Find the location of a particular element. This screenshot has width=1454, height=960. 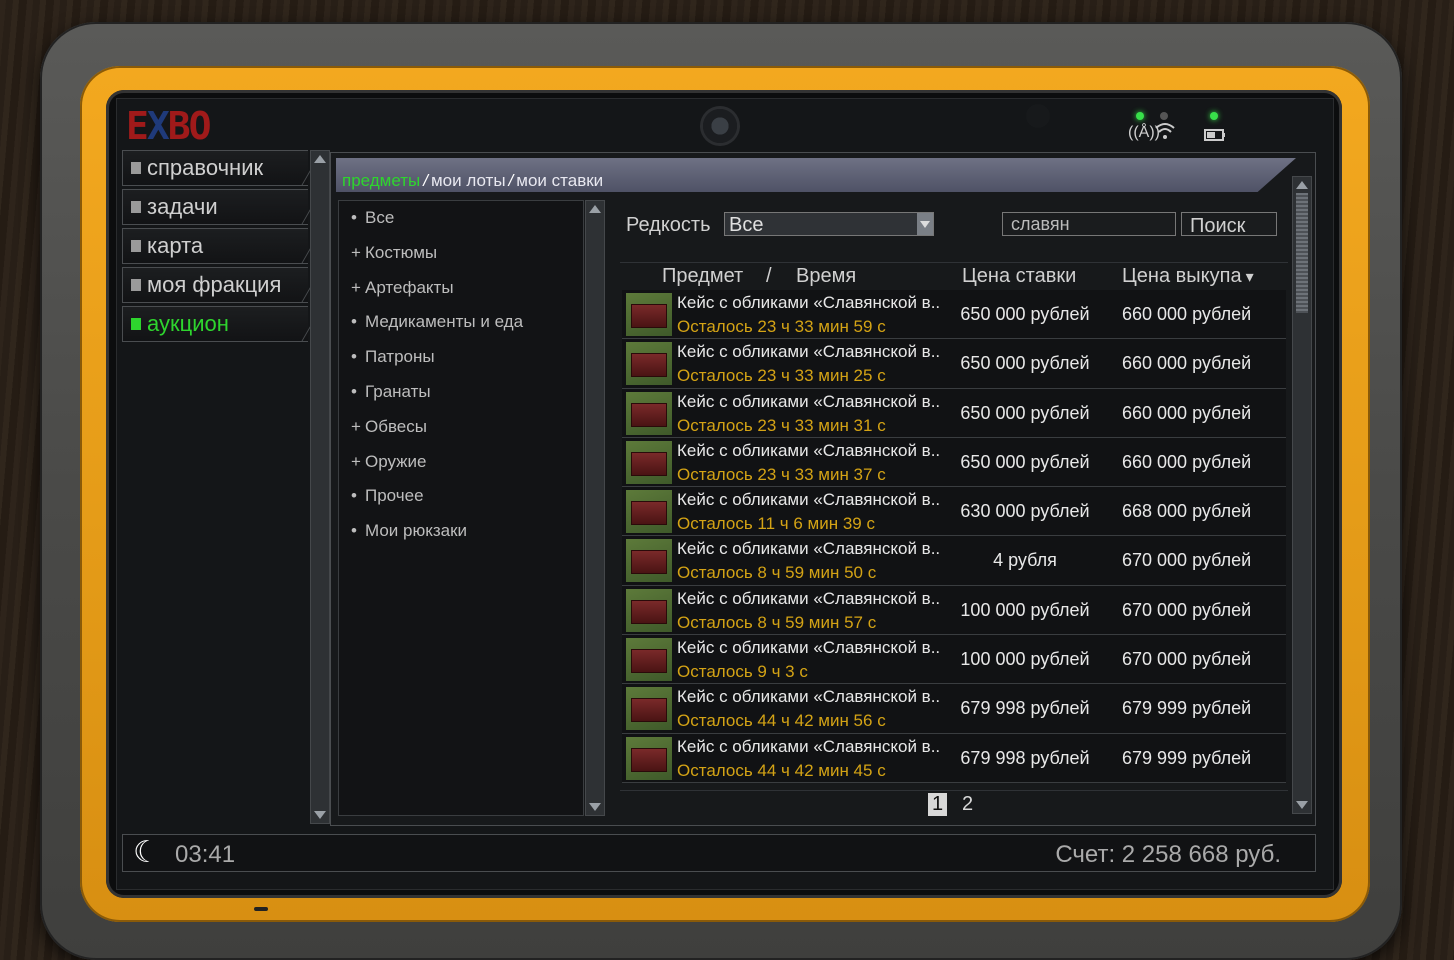

category-label: Оружие is located at coordinates (396, 461).